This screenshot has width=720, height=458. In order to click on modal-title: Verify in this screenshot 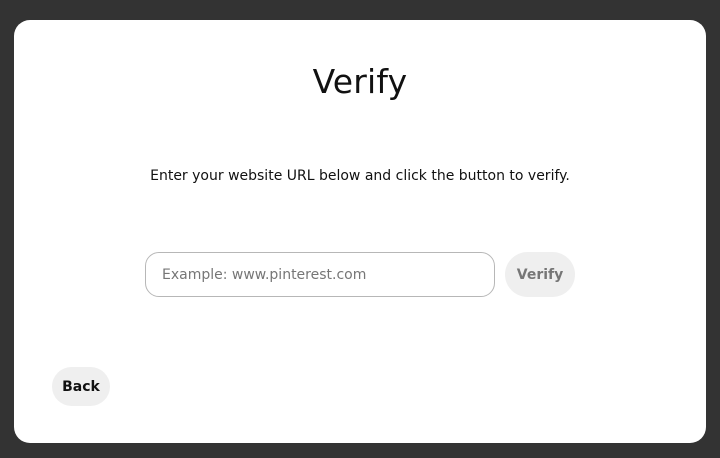, I will do `click(360, 81)`.